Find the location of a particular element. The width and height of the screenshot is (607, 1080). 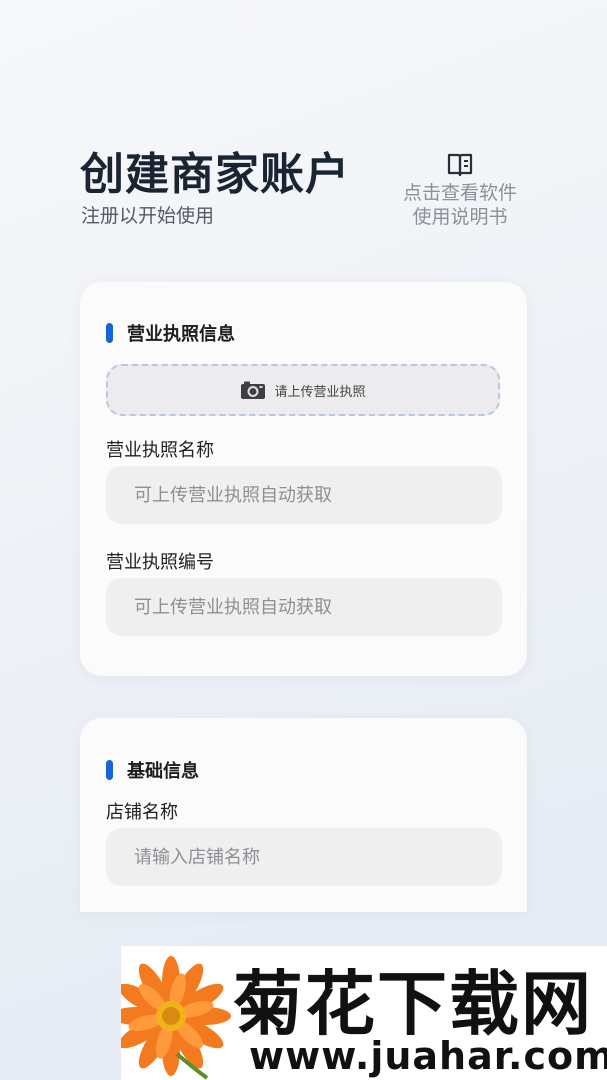

manual-link: 点击查看软件 使用说明书 is located at coordinates (460, 190).